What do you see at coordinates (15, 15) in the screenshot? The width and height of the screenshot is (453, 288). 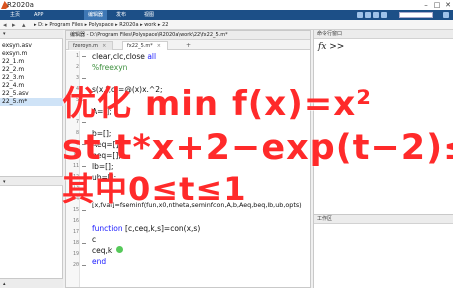 I see `tab-home: 主页` at bounding box center [15, 15].